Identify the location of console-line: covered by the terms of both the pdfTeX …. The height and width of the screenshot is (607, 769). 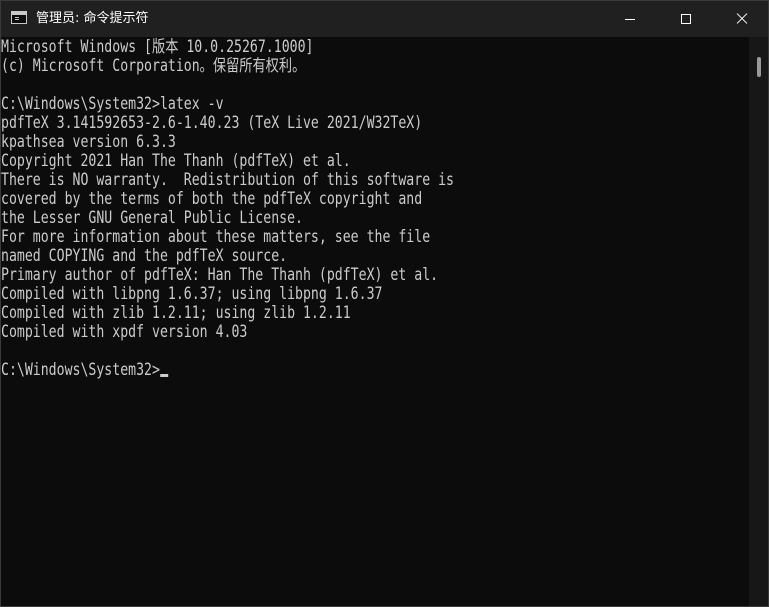
(212, 198).